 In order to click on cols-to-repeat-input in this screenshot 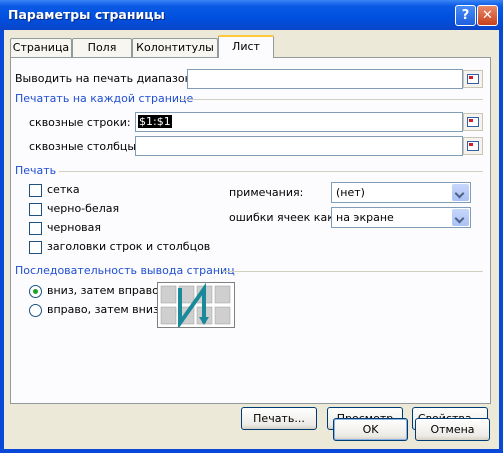, I will do `click(299, 146)`.